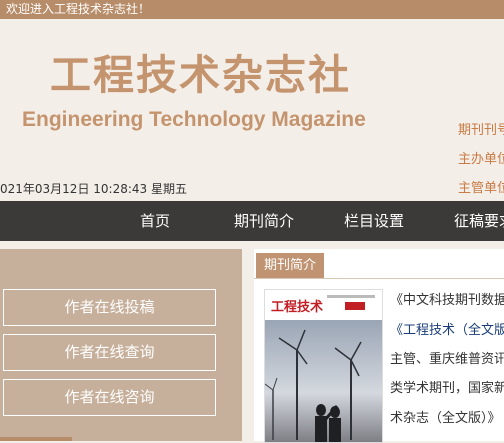 This screenshot has height=443, width=504. What do you see at coordinates (109, 307) in the screenshot?
I see `online-submit-button: 作者在线投稿` at bounding box center [109, 307].